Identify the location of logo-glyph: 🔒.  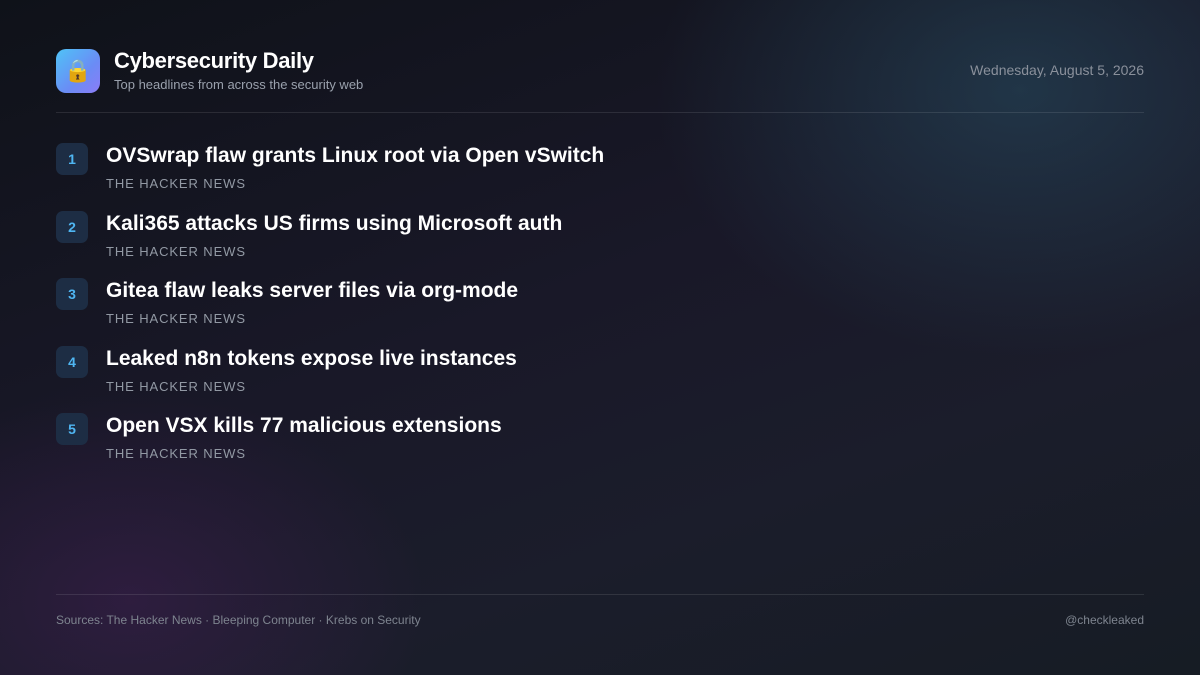
(78, 70).